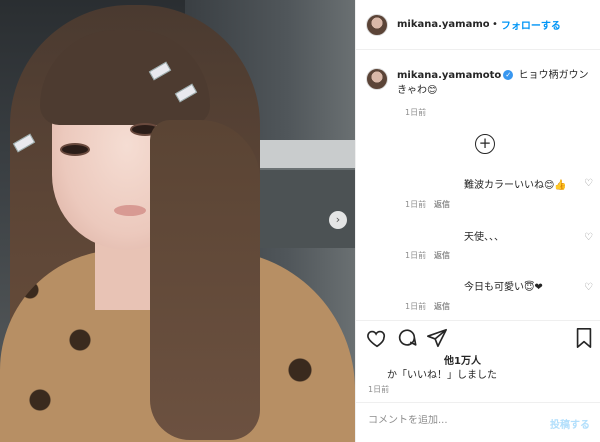  What do you see at coordinates (515, 185) in the screenshot?
I see `comment-text: 難波カラーいいね😊👍` at bounding box center [515, 185].